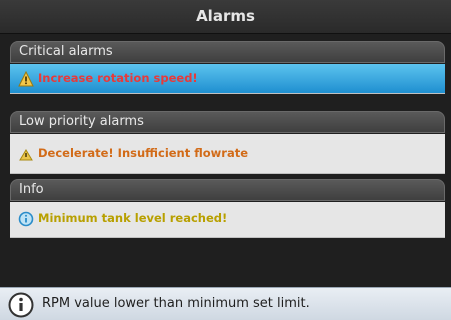 The height and width of the screenshot is (320, 451). Describe the element at coordinates (31, 189) in the screenshot. I see `section-header-label: Info` at that location.